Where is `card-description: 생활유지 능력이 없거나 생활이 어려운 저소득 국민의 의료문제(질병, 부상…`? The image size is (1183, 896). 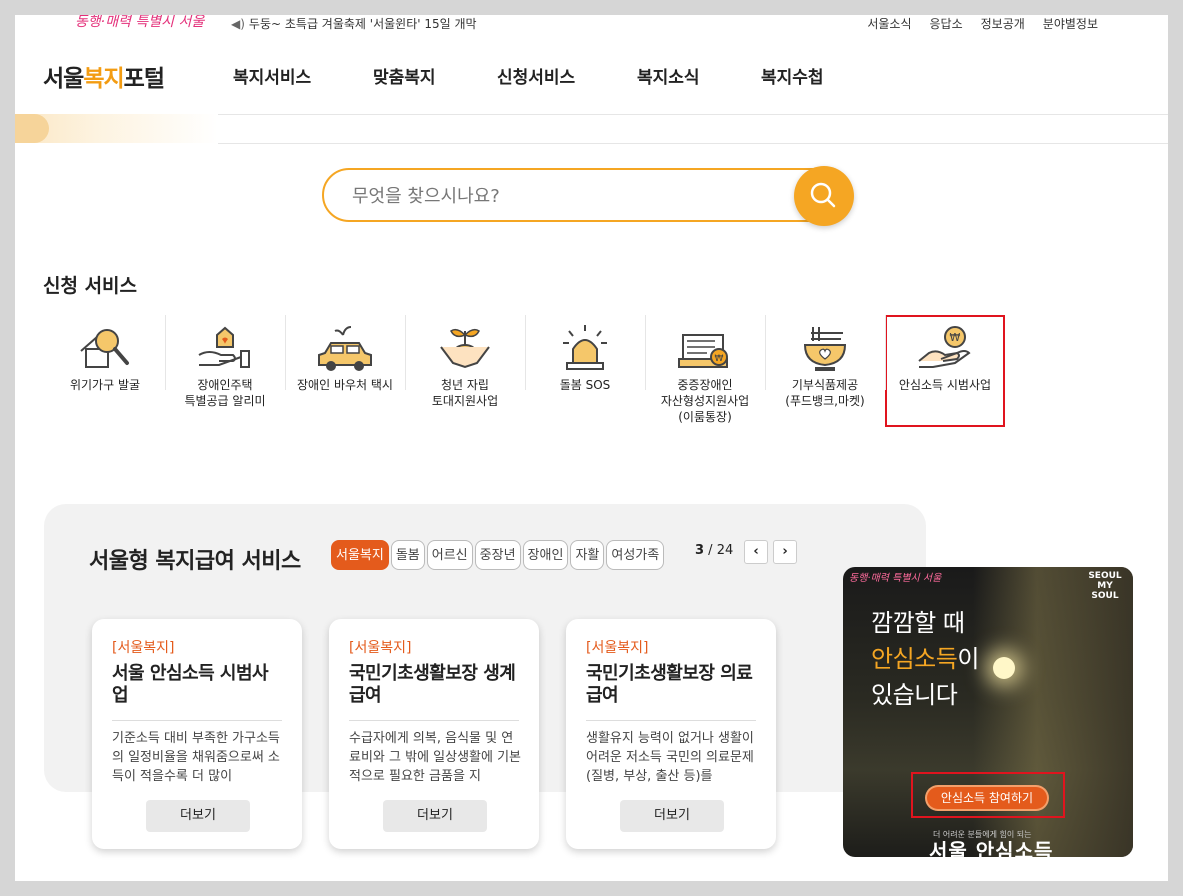
card-description: 생활유지 능력이 없거나 생활이 어려운 저소득 국민의 의료문제(질병, 부상… is located at coordinates (670, 757).